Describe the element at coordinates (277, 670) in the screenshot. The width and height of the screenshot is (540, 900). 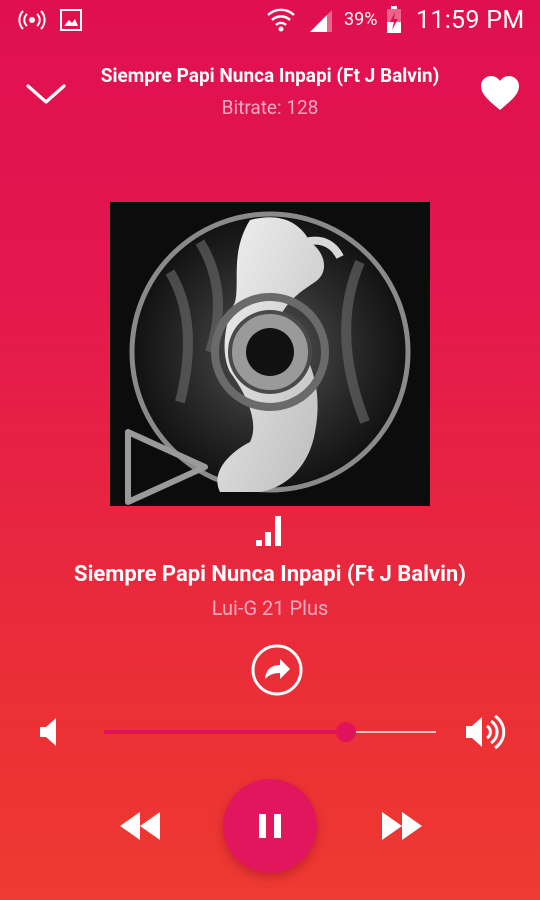
I see `share-icon` at that location.